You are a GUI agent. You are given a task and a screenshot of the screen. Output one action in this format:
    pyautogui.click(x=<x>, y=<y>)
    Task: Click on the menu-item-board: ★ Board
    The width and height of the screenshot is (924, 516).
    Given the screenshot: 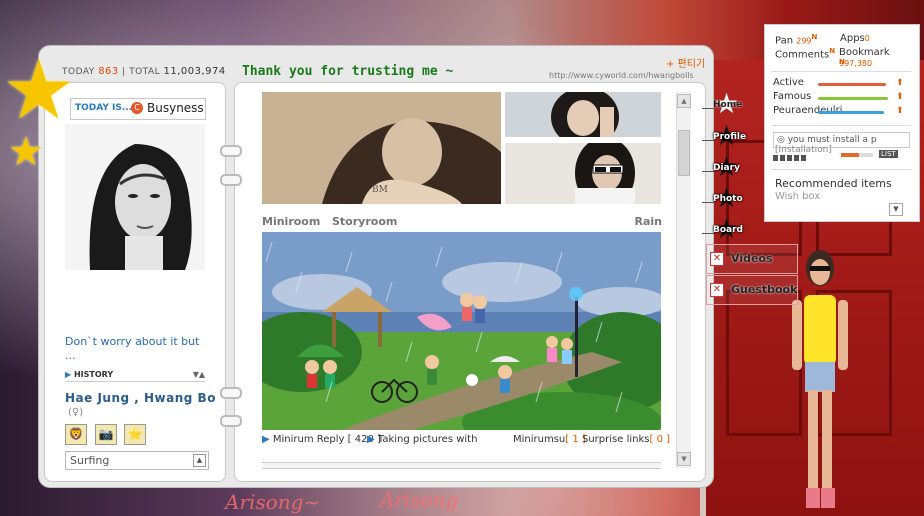 What is the action you would take?
    pyautogui.click(x=733, y=230)
    